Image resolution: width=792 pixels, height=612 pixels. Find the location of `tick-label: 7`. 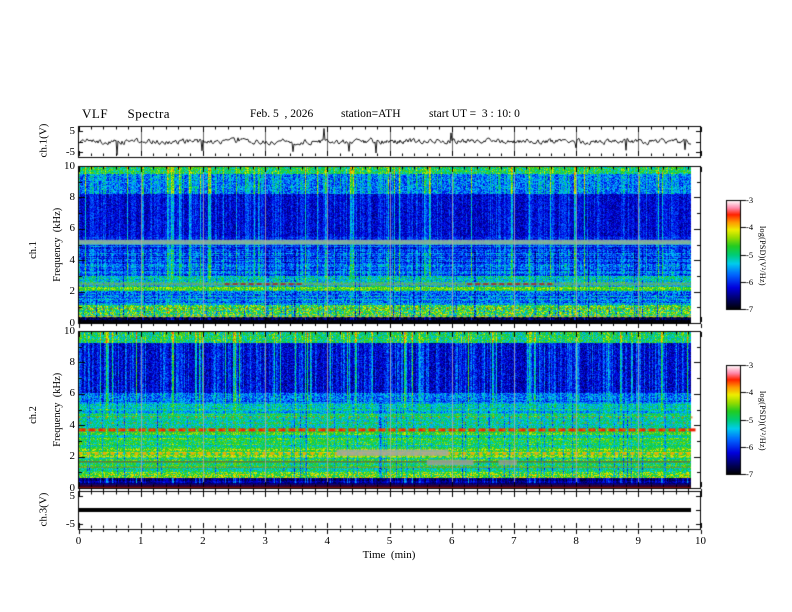

tick-label: 7 is located at coordinates (514, 541).